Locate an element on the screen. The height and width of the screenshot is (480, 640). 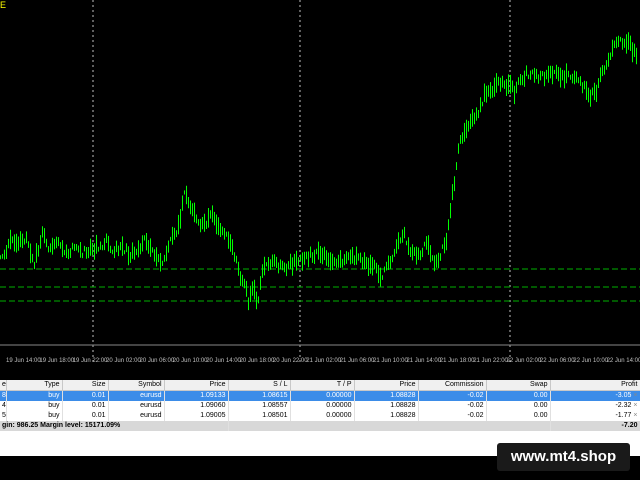
time-axis-label: 20 Jun 14:00 is located at coordinates (223, 361).